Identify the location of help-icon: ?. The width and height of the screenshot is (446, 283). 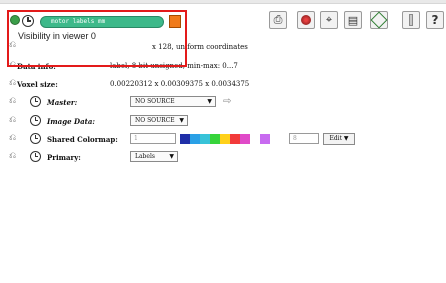
(435, 20).